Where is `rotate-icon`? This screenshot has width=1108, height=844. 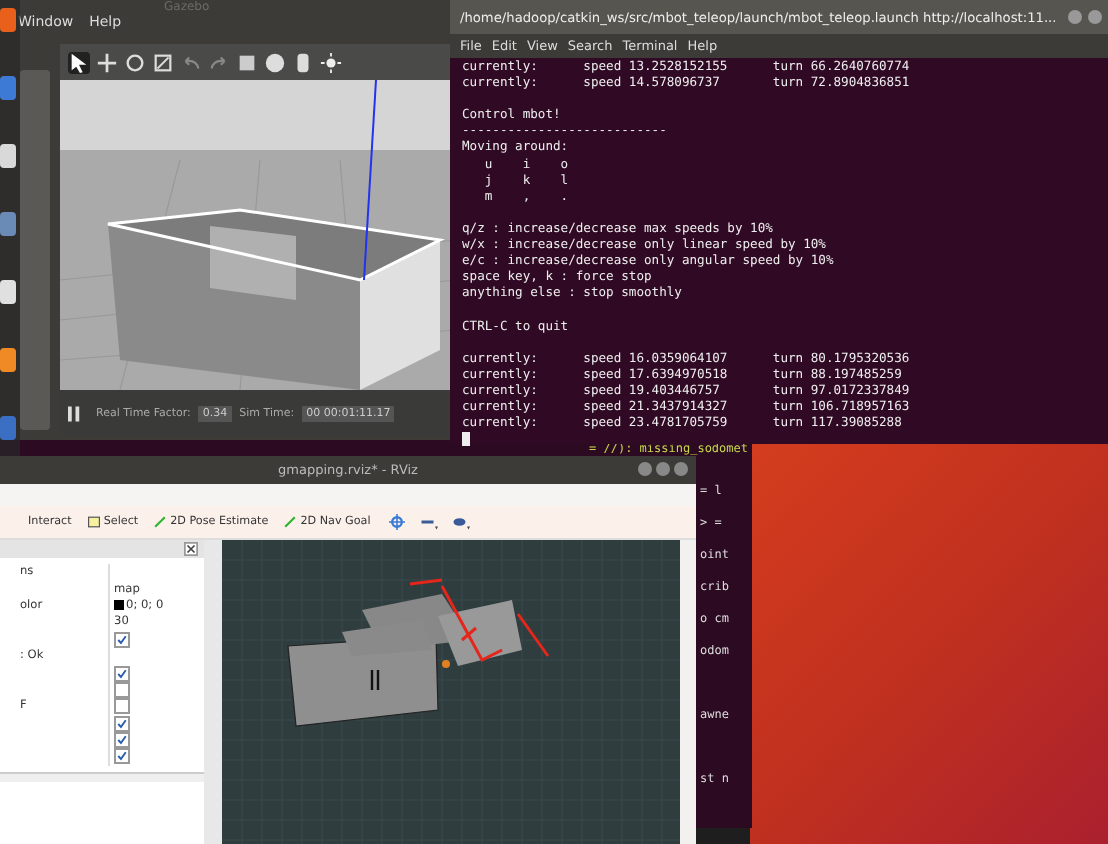
rotate-icon is located at coordinates (135, 62).